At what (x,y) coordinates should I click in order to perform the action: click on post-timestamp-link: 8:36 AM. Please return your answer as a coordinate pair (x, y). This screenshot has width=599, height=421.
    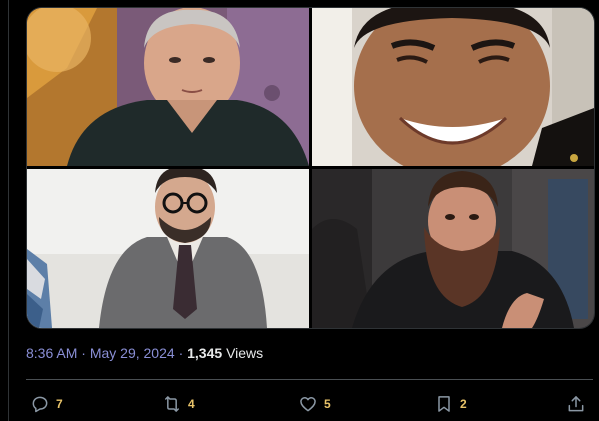
    Looking at the image, I should click on (51, 353).